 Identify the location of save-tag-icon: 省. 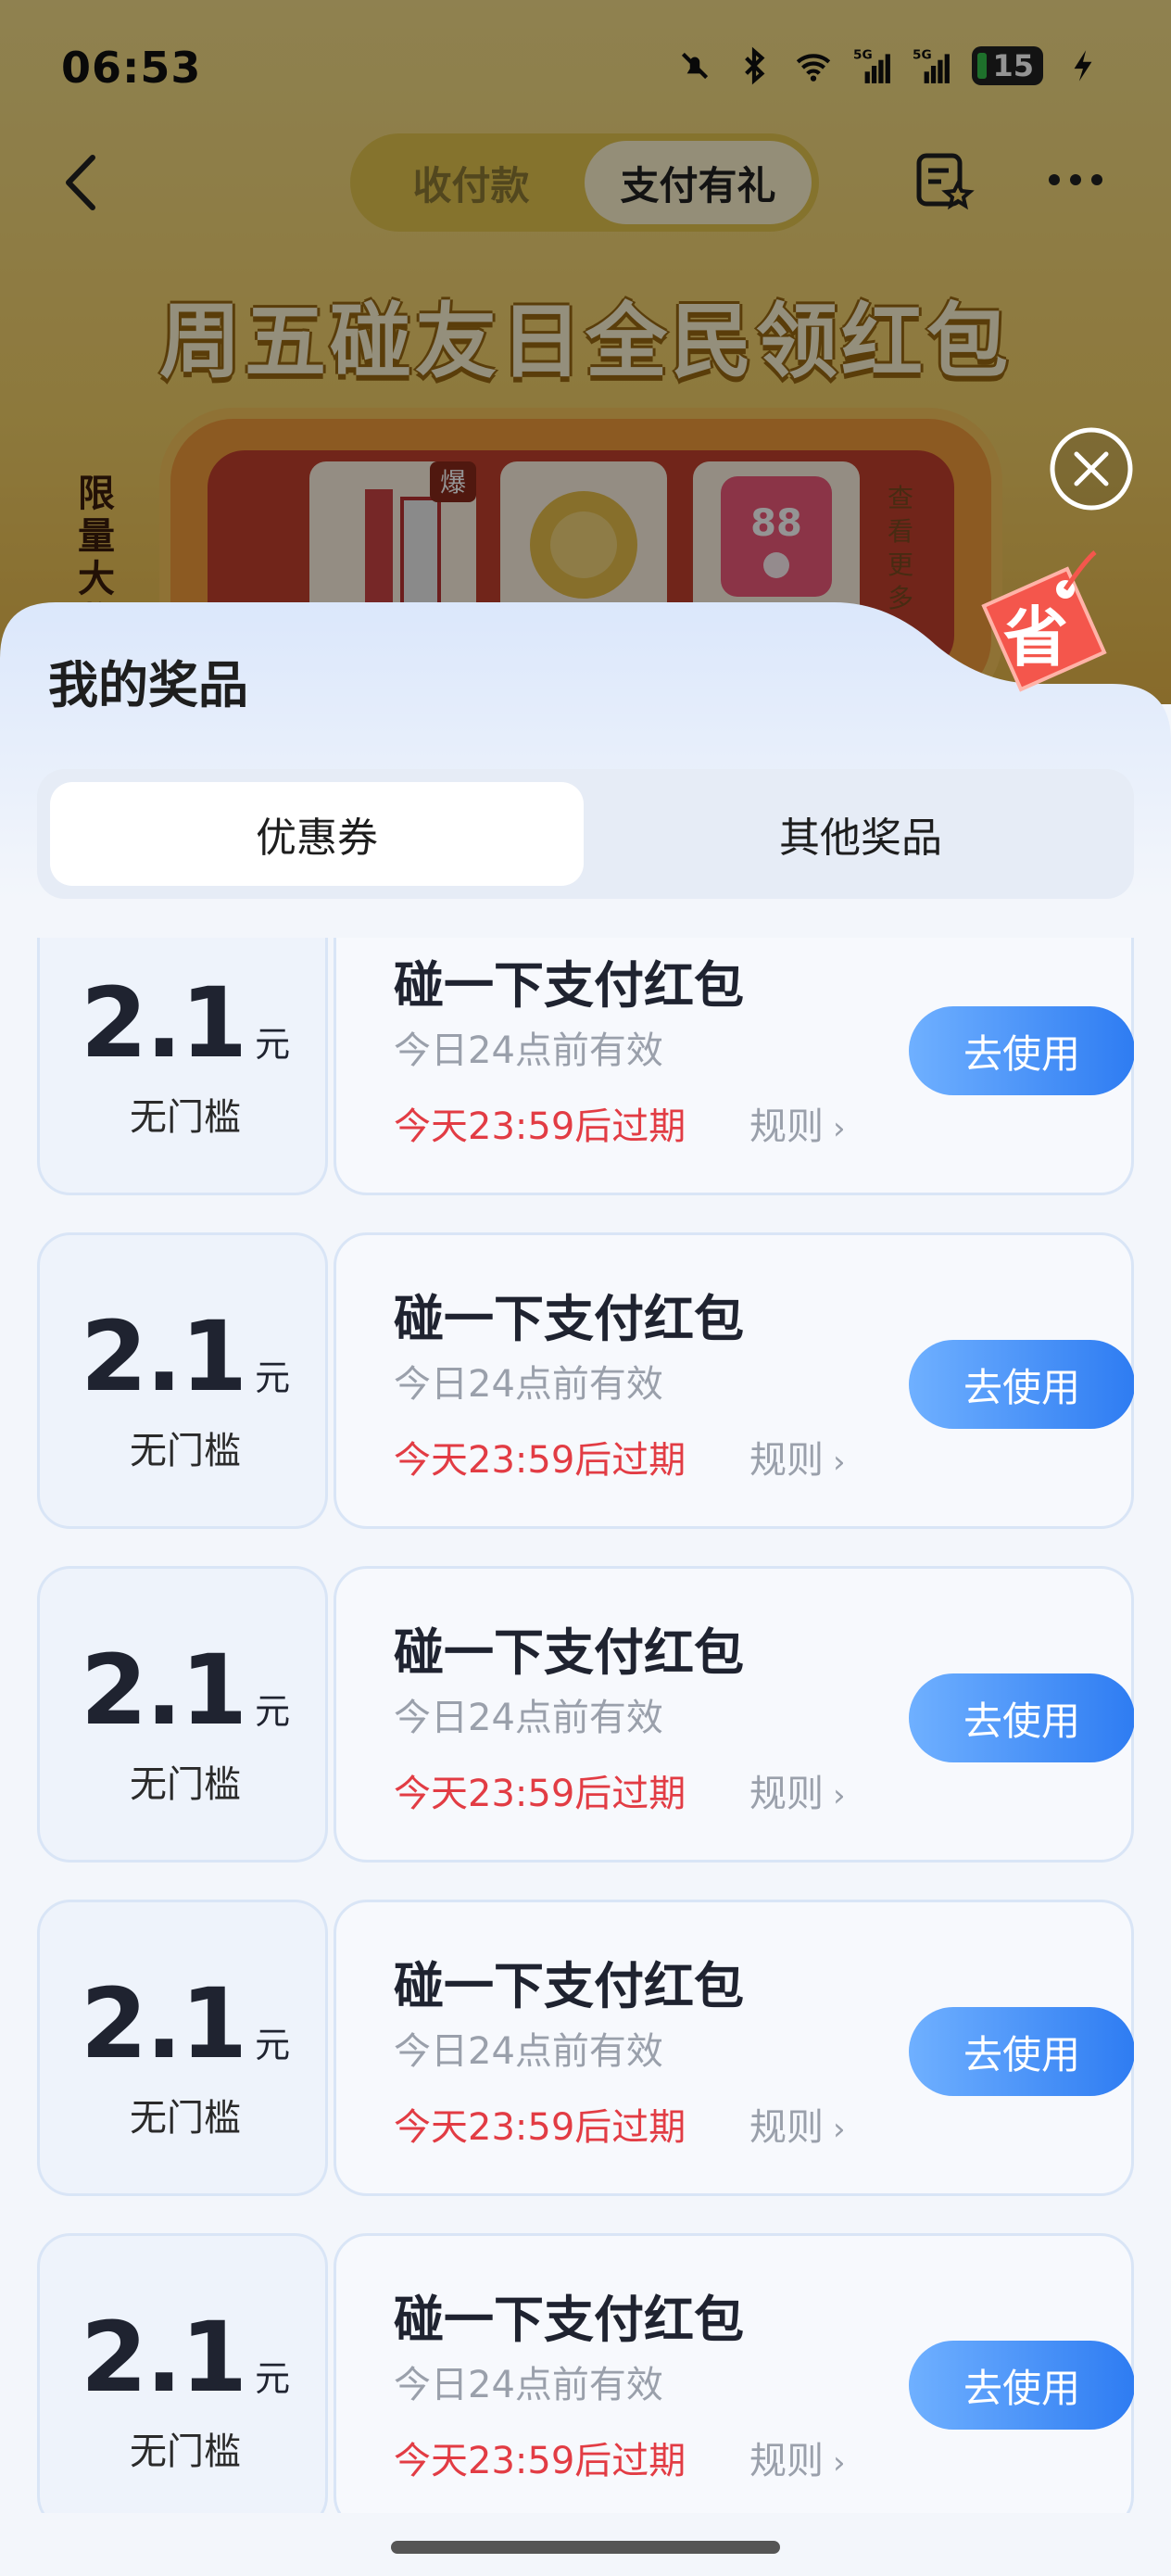
(1044, 621).